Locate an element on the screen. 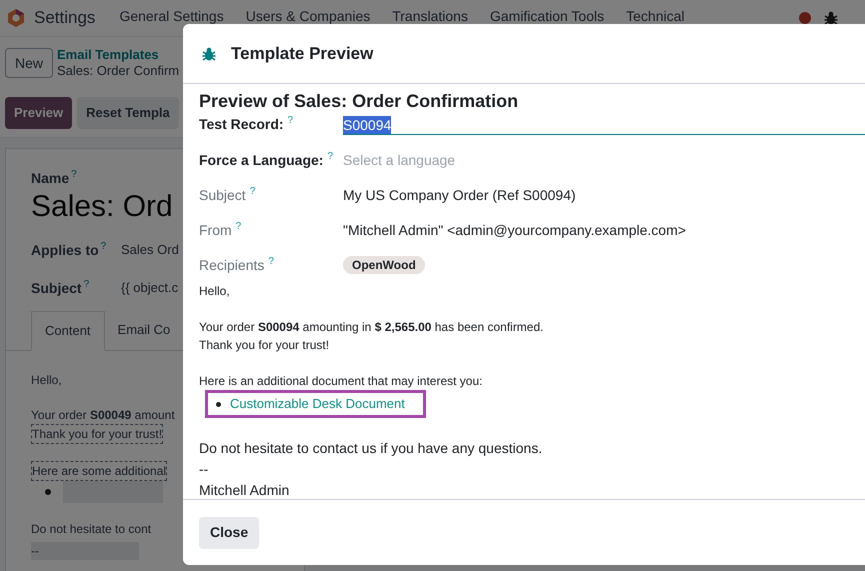 This screenshot has height=571, width=865. field-label: From is located at coordinates (215, 230).